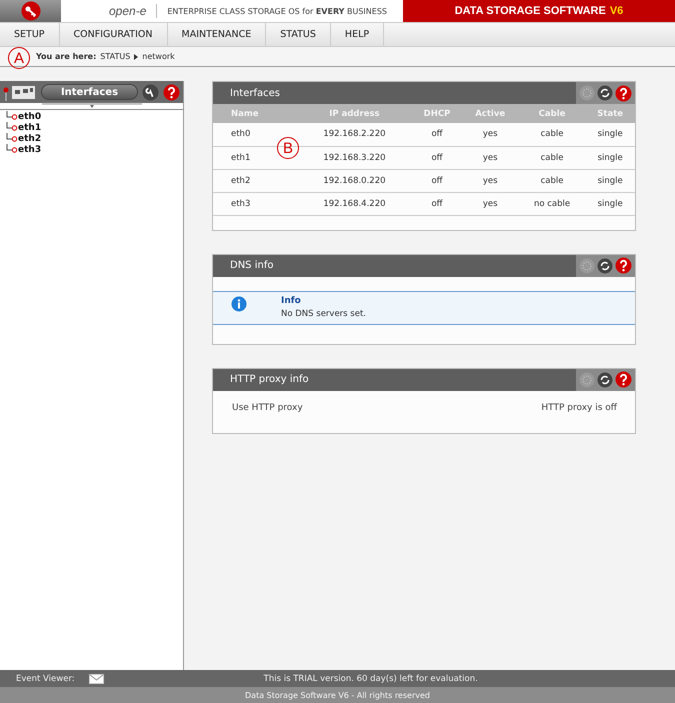  What do you see at coordinates (30, 149) in the screenshot?
I see `tree-item: eth3` at bounding box center [30, 149].